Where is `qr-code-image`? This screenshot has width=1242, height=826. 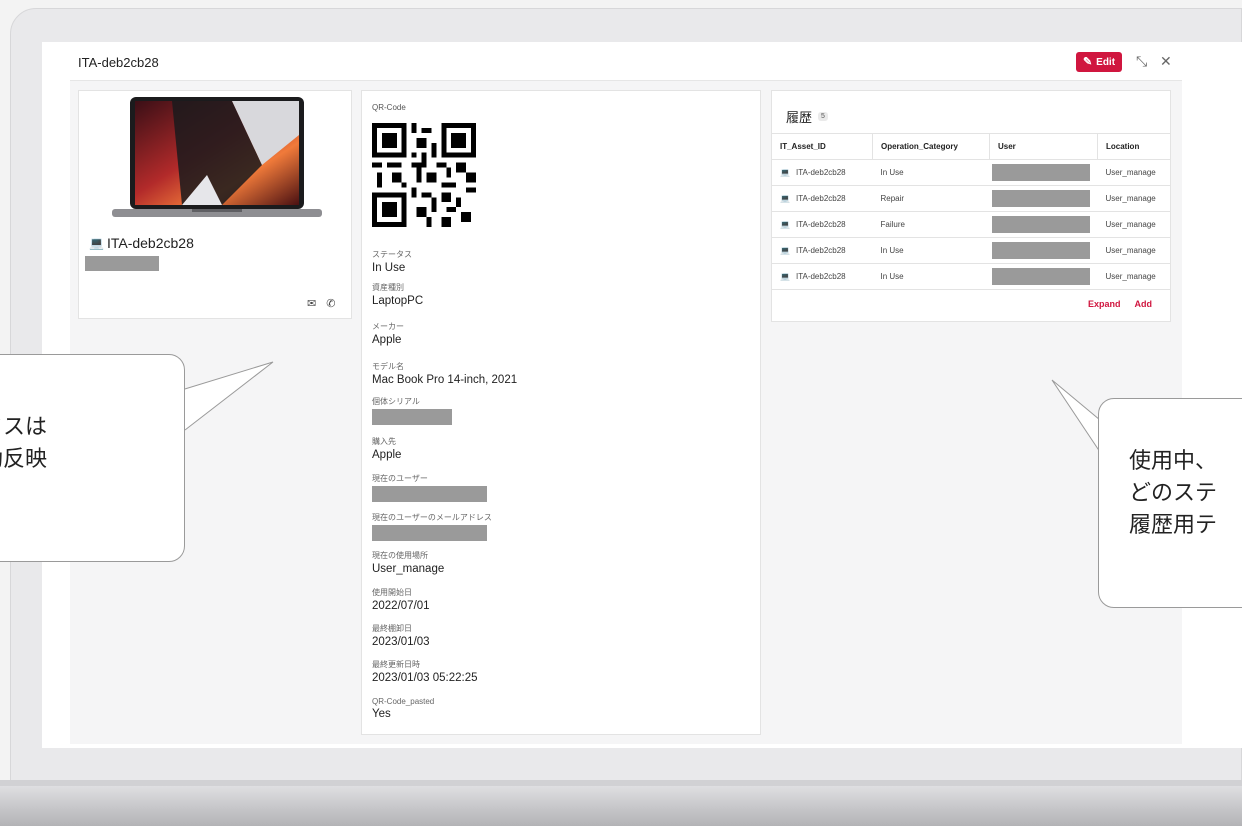
qr-code-image is located at coordinates (424, 175).